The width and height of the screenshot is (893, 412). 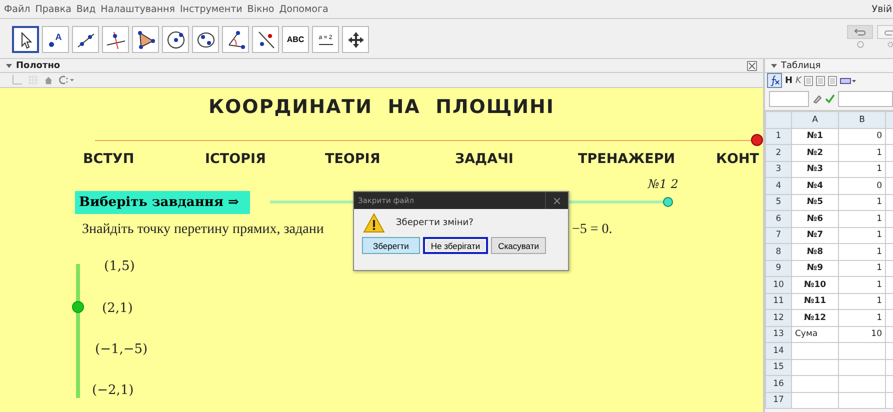 What do you see at coordinates (815, 235) in the screenshot?
I see `table-cell: №7` at bounding box center [815, 235].